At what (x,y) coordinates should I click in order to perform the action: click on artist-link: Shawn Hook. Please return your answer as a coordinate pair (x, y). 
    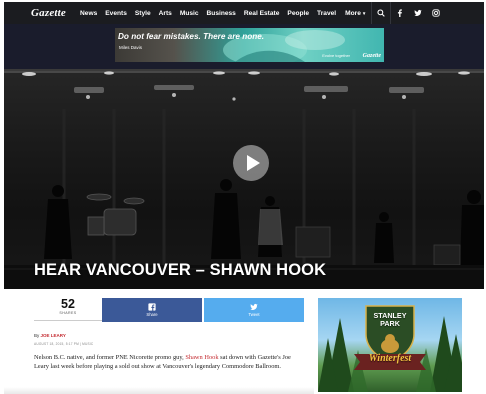
    Looking at the image, I should click on (201, 357).